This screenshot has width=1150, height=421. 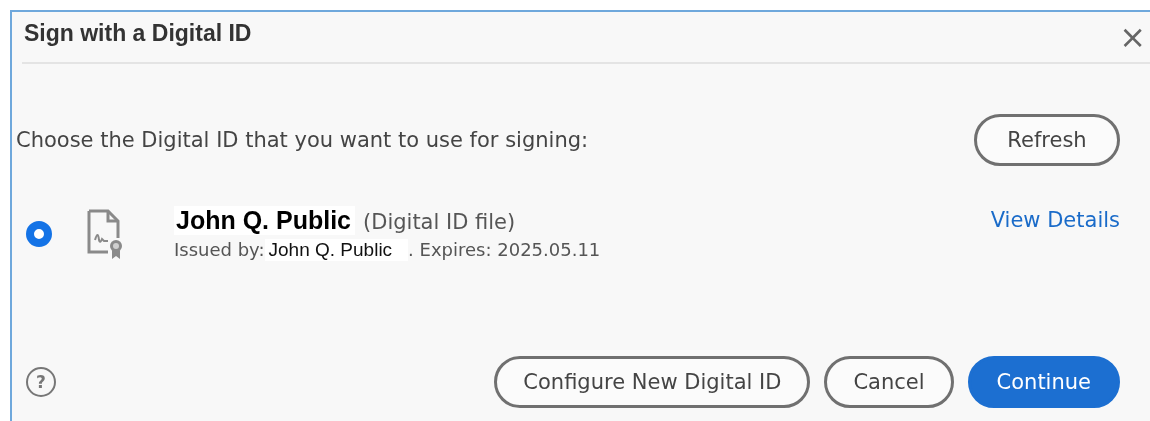 What do you see at coordinates (39, 233) in the screenshot?
I see `radio-button` at bounding box center [39, 233].